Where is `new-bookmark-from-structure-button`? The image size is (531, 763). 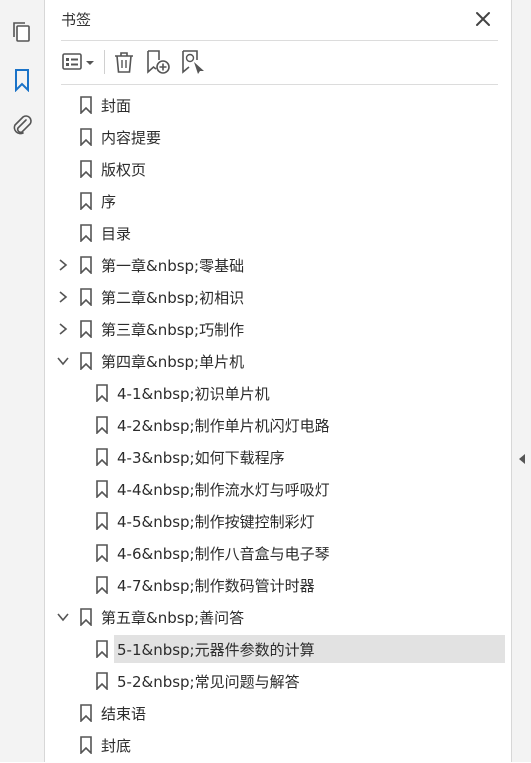
new-bookmark-from-structure-button is located at coordinates (193, 62).